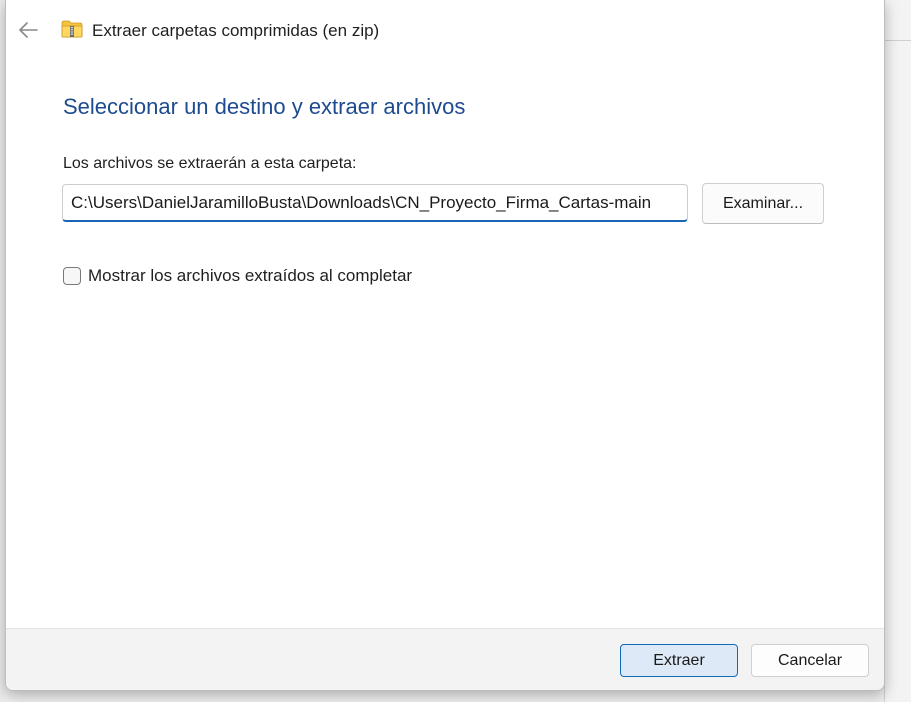 Image resolution: width=911 pixels, height=702 pixels. What do you see at coordinates (236, 30) in the screenshot?
I see `dialog-title: Extraer carpetas comprimidas (en zip)` at bounding box center [236, 30].